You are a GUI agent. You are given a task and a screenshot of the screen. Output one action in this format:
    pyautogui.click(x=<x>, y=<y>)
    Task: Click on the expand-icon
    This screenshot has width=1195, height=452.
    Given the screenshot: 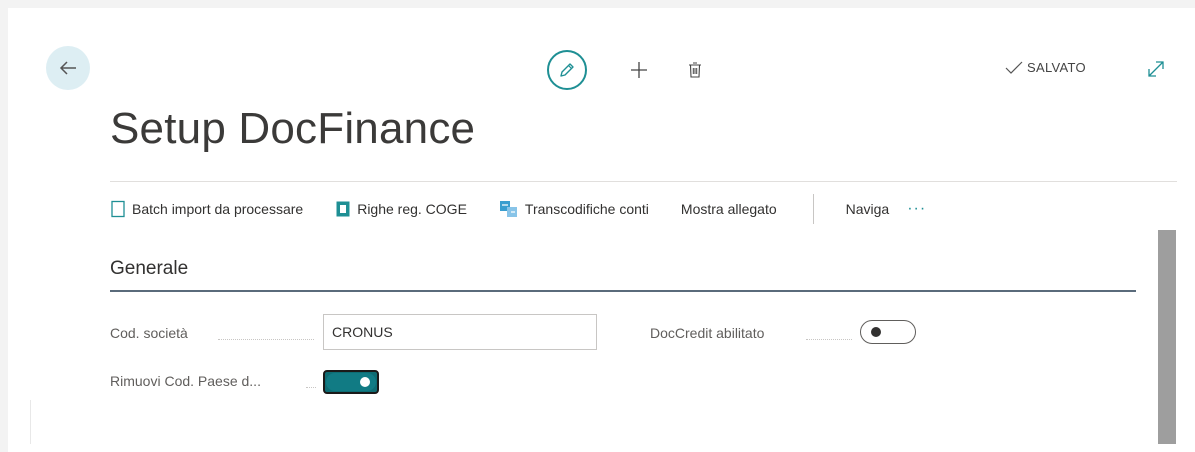 What is the action you would take?
    pyautogui.click(x=1156, y=69)
    